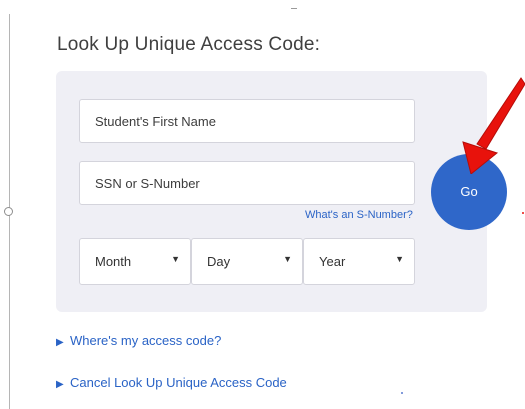  I want to click on year-select-label: Year, so click(332, 261).